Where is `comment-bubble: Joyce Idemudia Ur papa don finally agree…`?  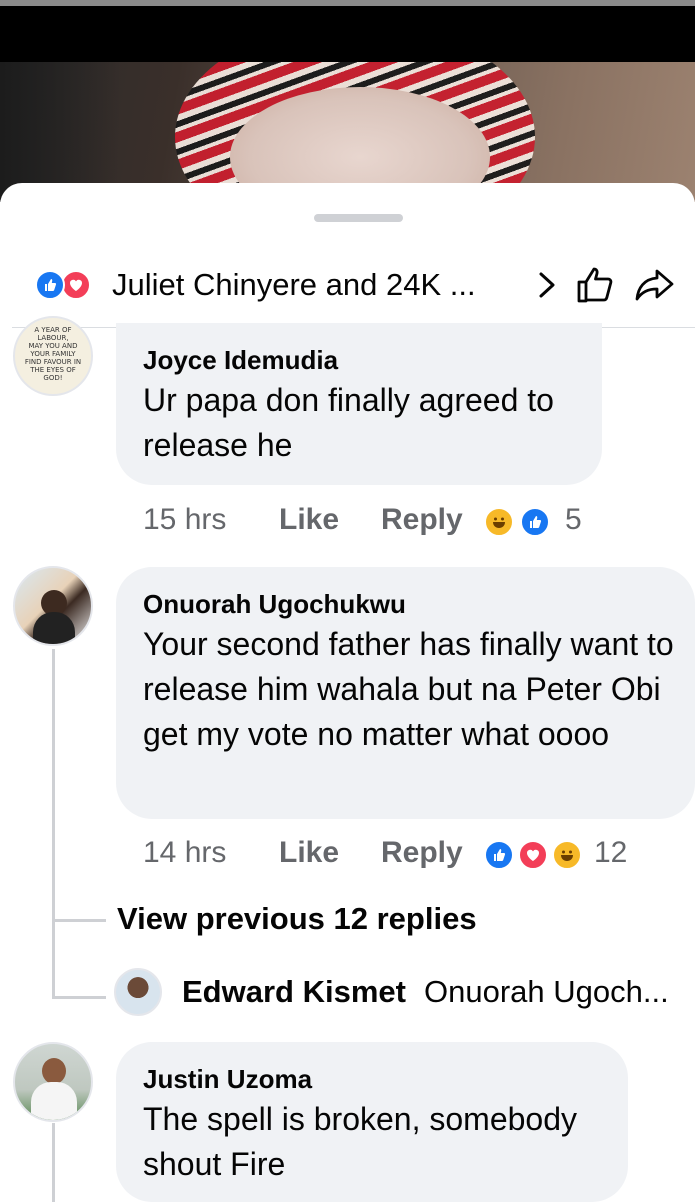
comment-bubble: Joyce Idemudia Ur papa don finally agree… is located at coordinates (359, 404).